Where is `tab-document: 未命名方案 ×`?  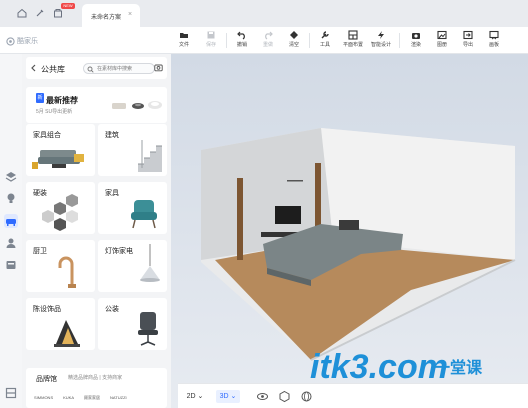 tab-document: 未命名方案 × is located at coordinates (111, 15).